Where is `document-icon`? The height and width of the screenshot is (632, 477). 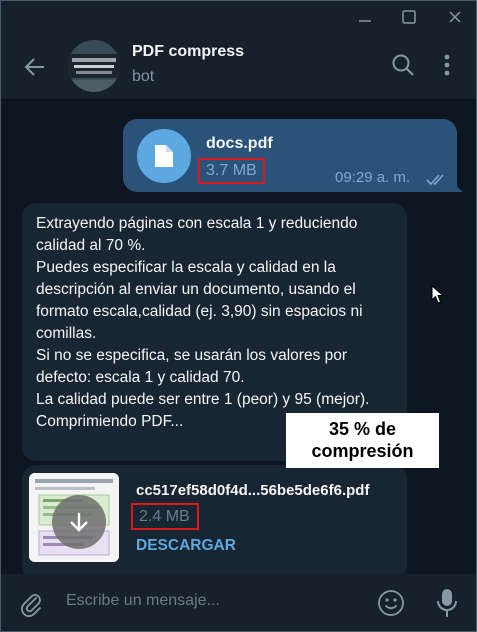 document-icon is located at coordinates (164, 156).